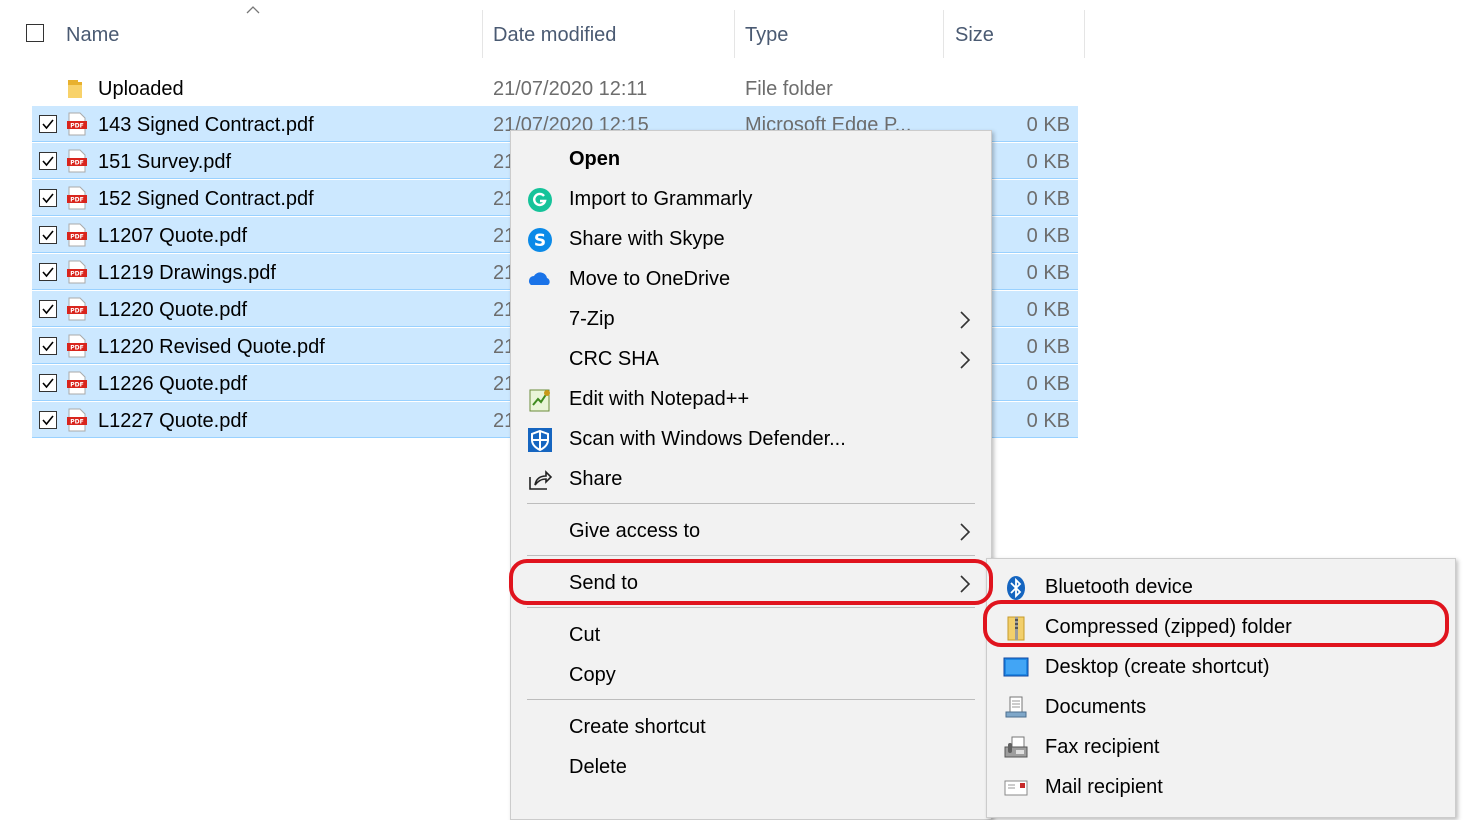 The image size is (1469, 820). I want to click on share-icon, so click(541, 480).